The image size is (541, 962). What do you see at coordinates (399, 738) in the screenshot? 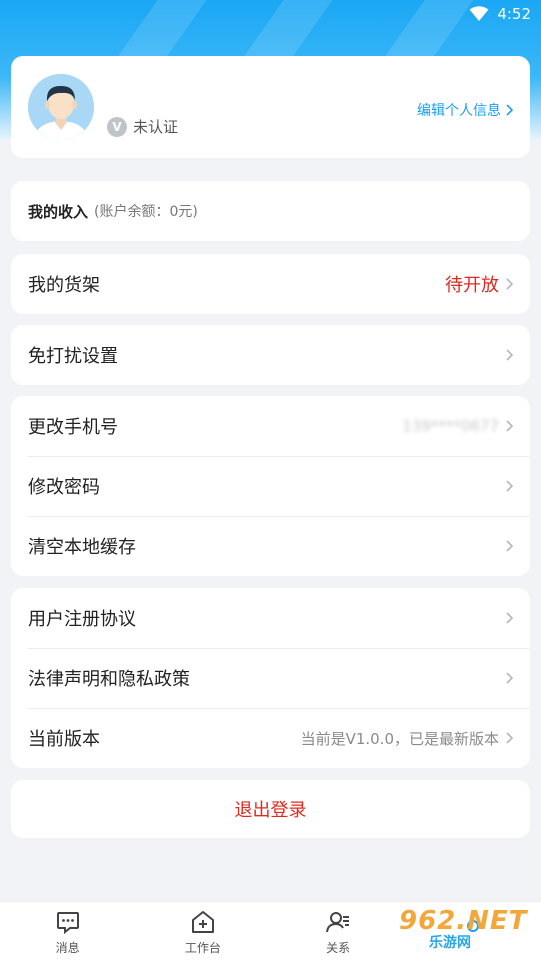
I see `version-value: 当前是V1.0.0，已是最新版本` at bounding box center [399, 738].